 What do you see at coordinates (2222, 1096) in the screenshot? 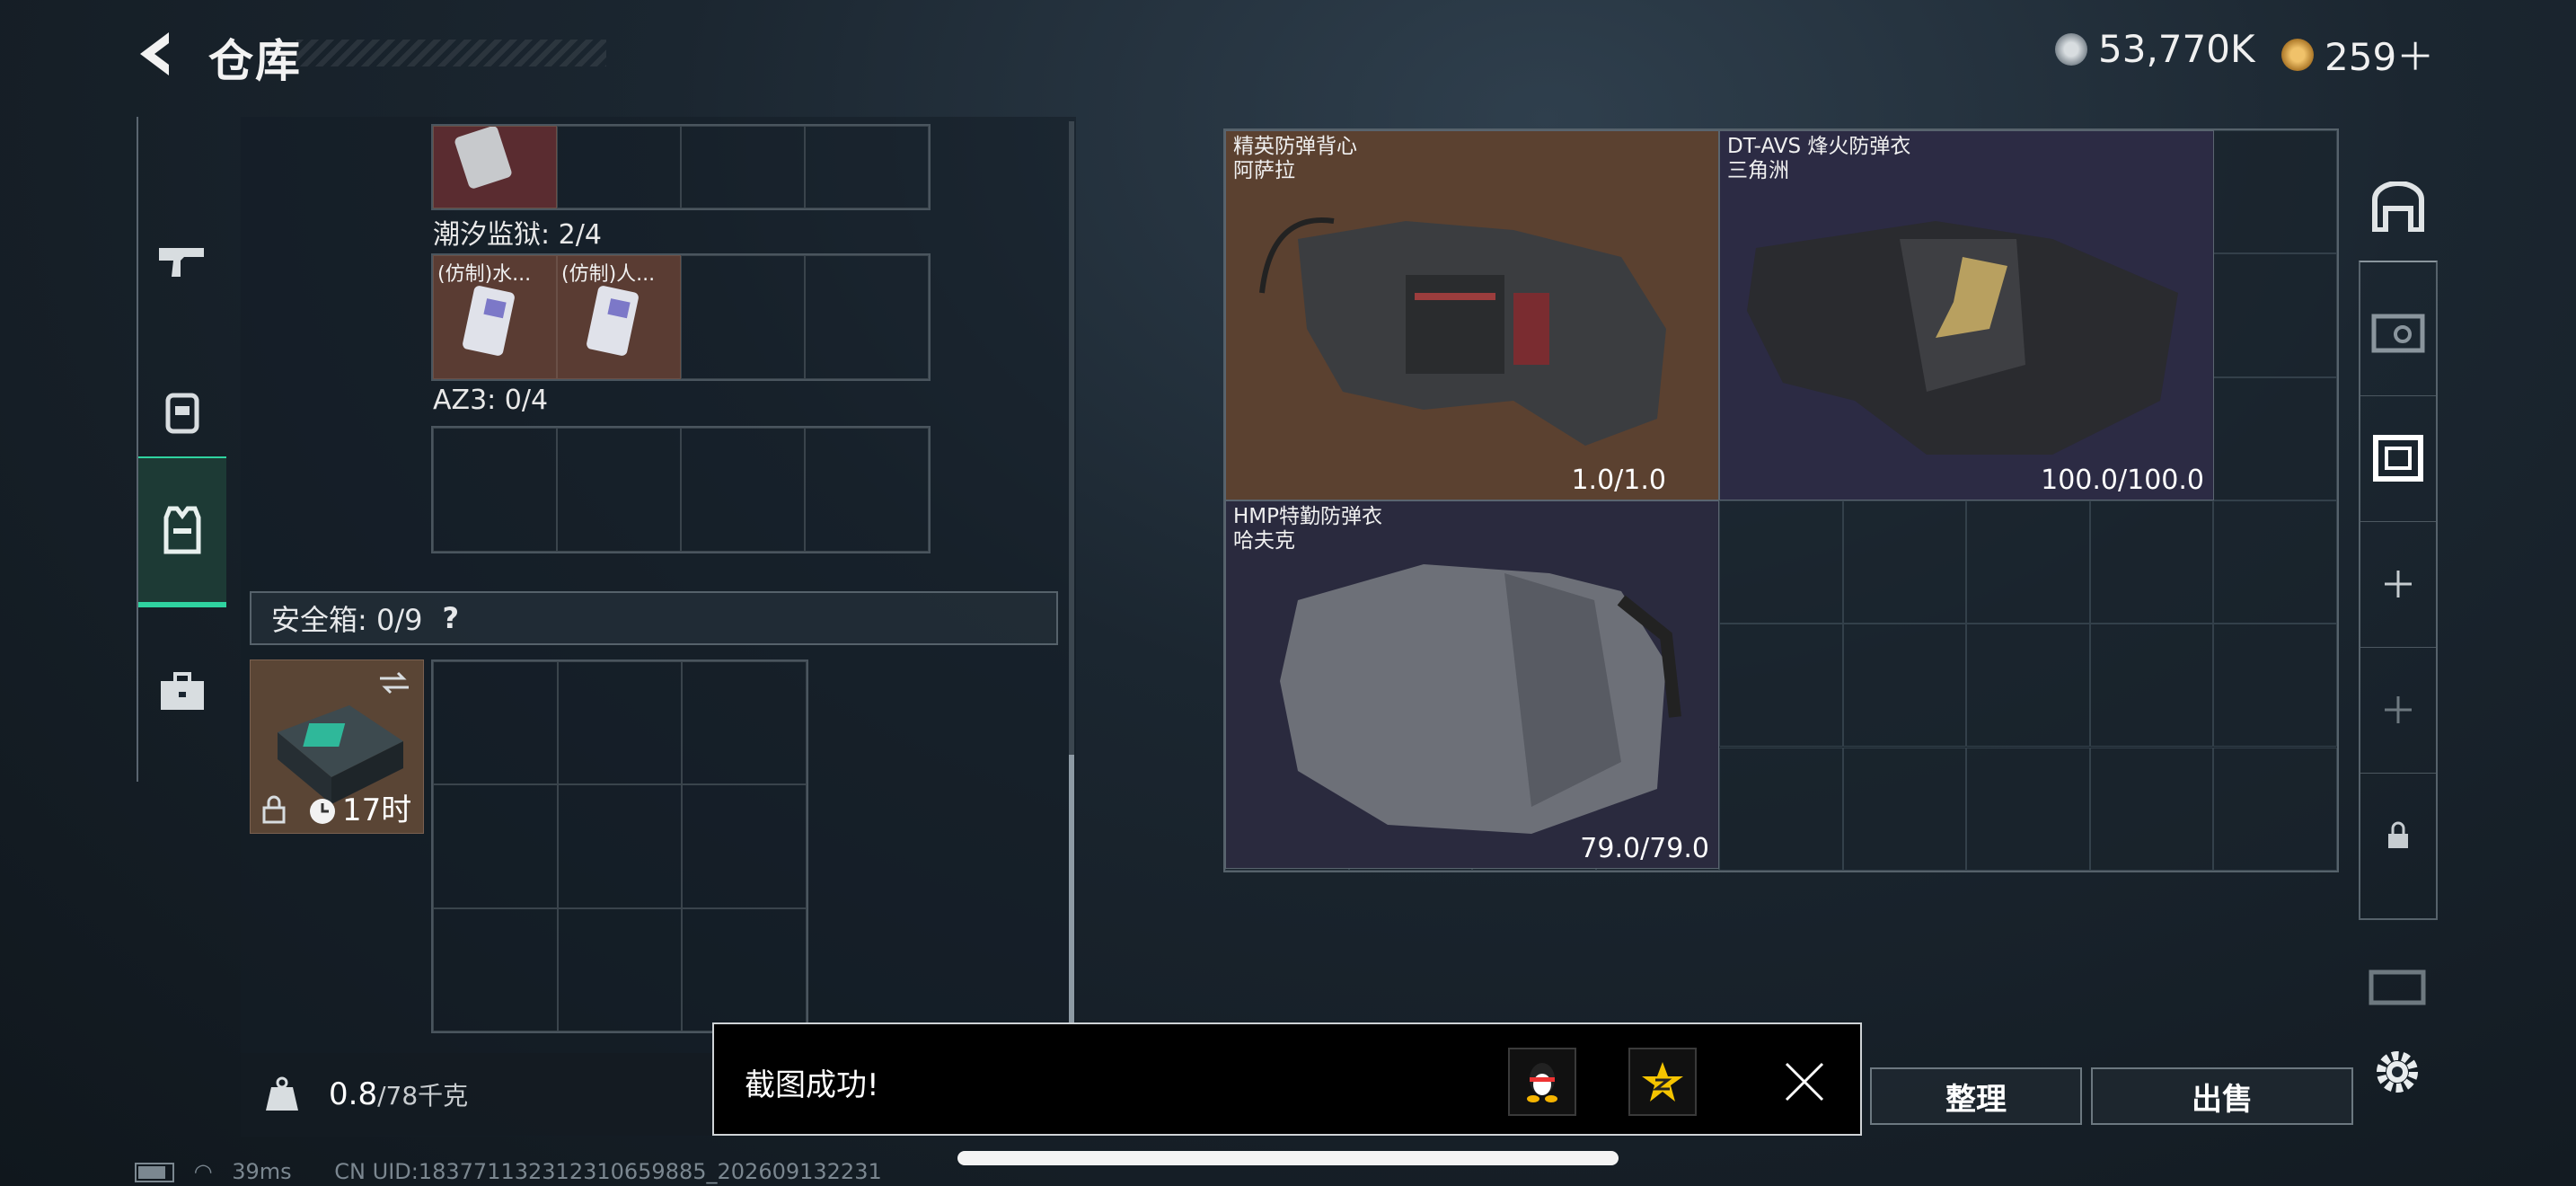
I see `sell-button: 出售` at bounding box center [2222, 1096].